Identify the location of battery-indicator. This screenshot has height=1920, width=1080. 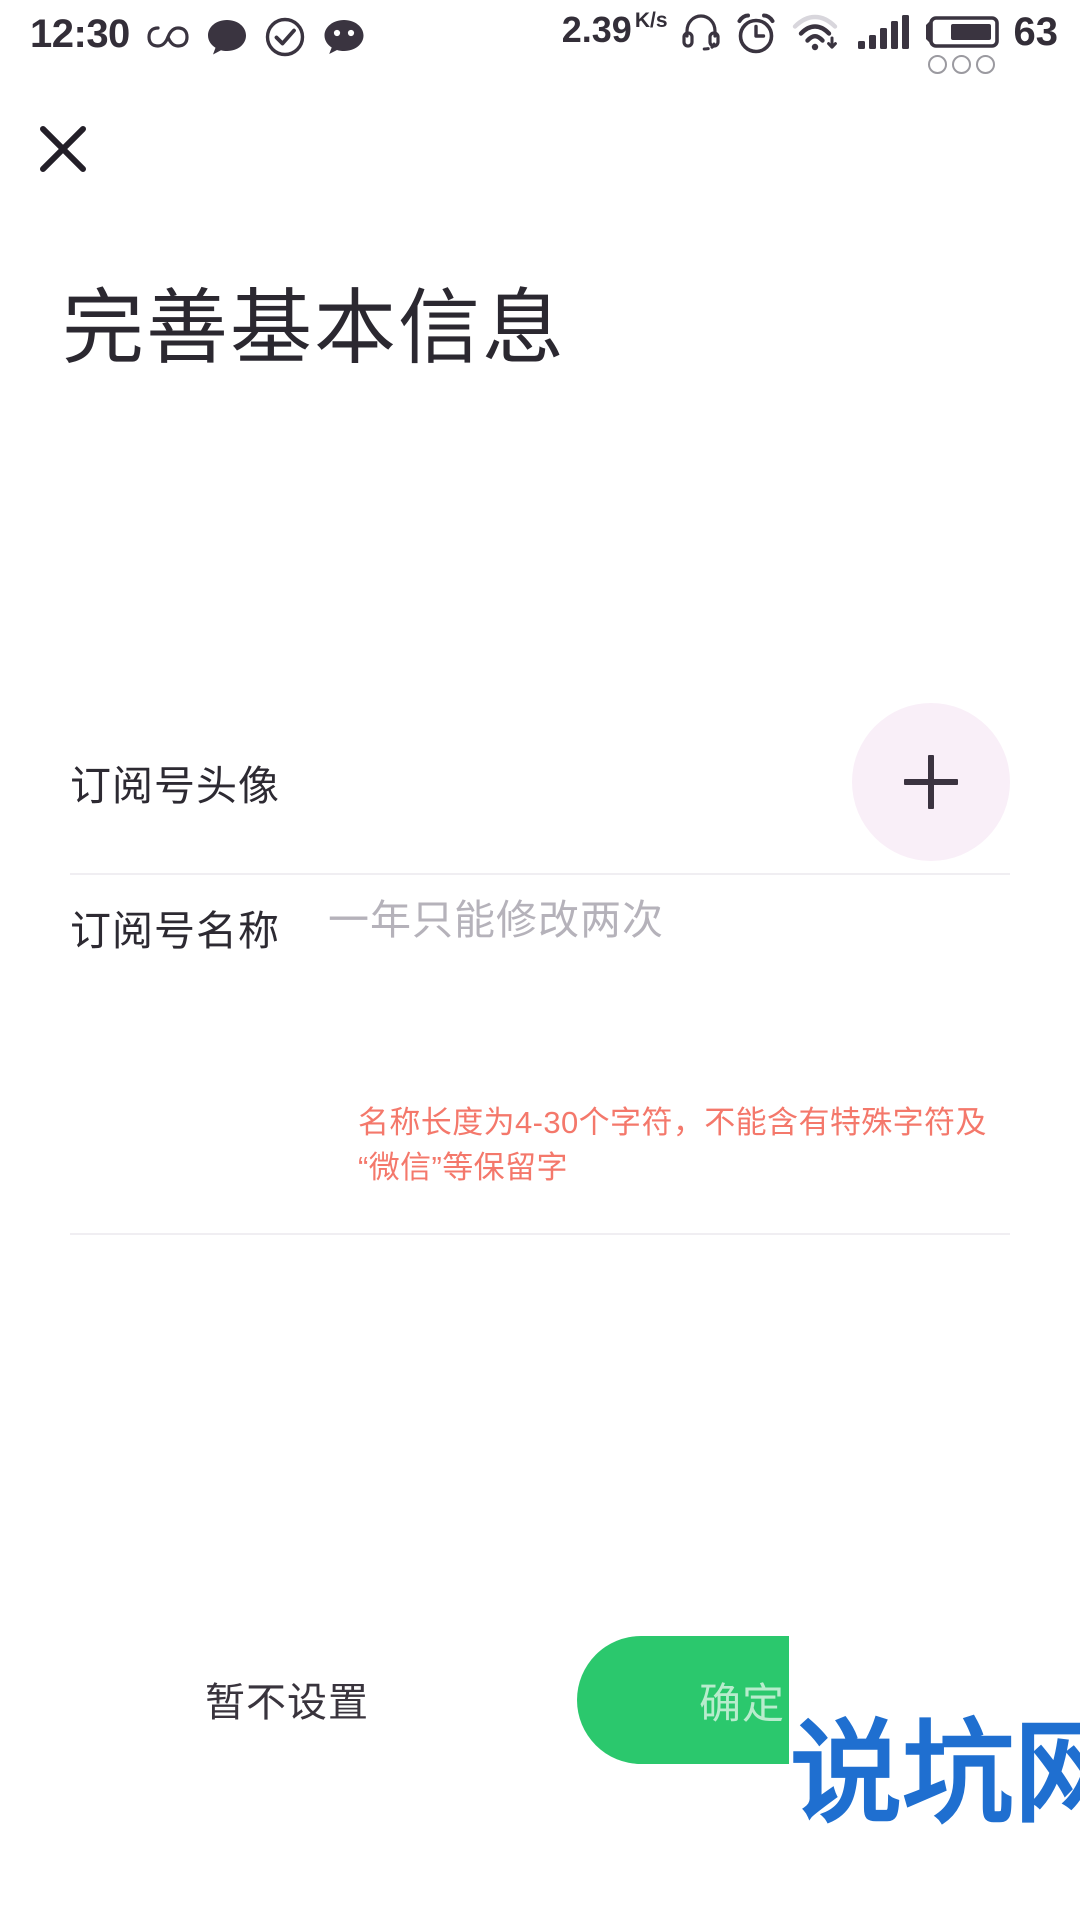
(962, 43).